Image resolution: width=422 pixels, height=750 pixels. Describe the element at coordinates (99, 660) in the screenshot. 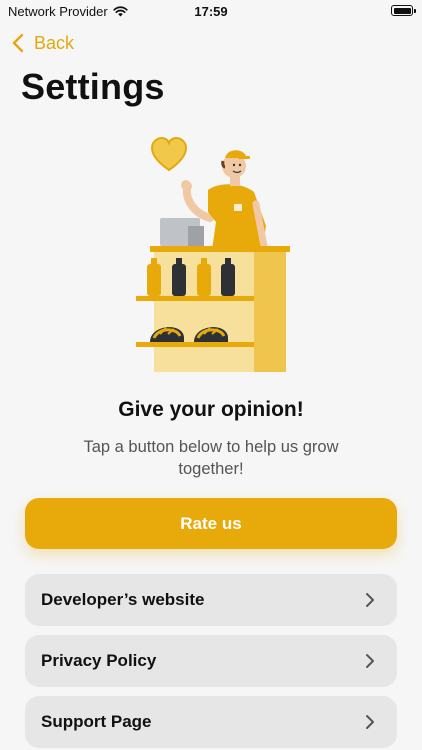

I see `row-label: Privacy Policy` at that location.